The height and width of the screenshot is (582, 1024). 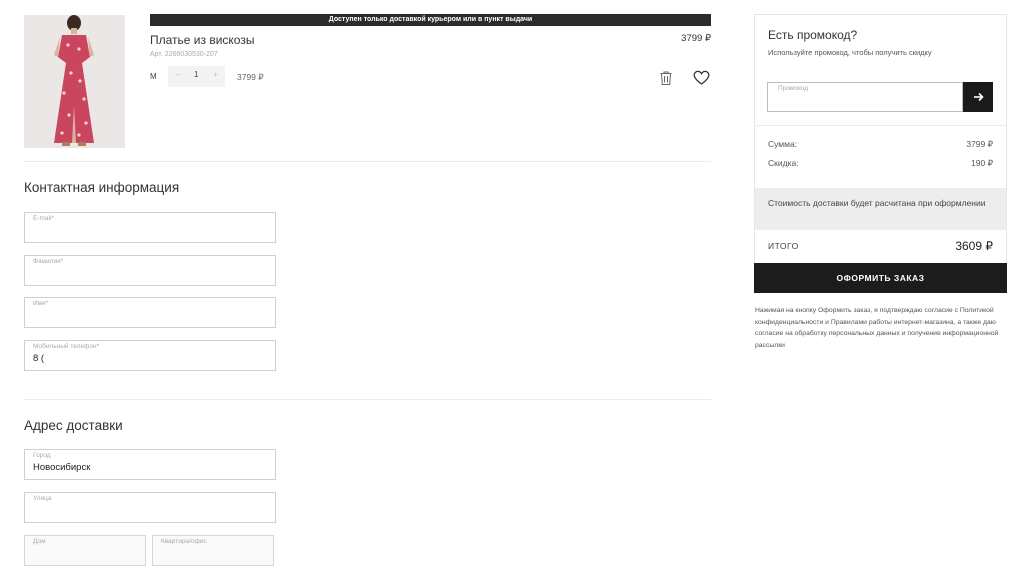 I want to click on city-field-label: Город, so click(x=42, y=455).